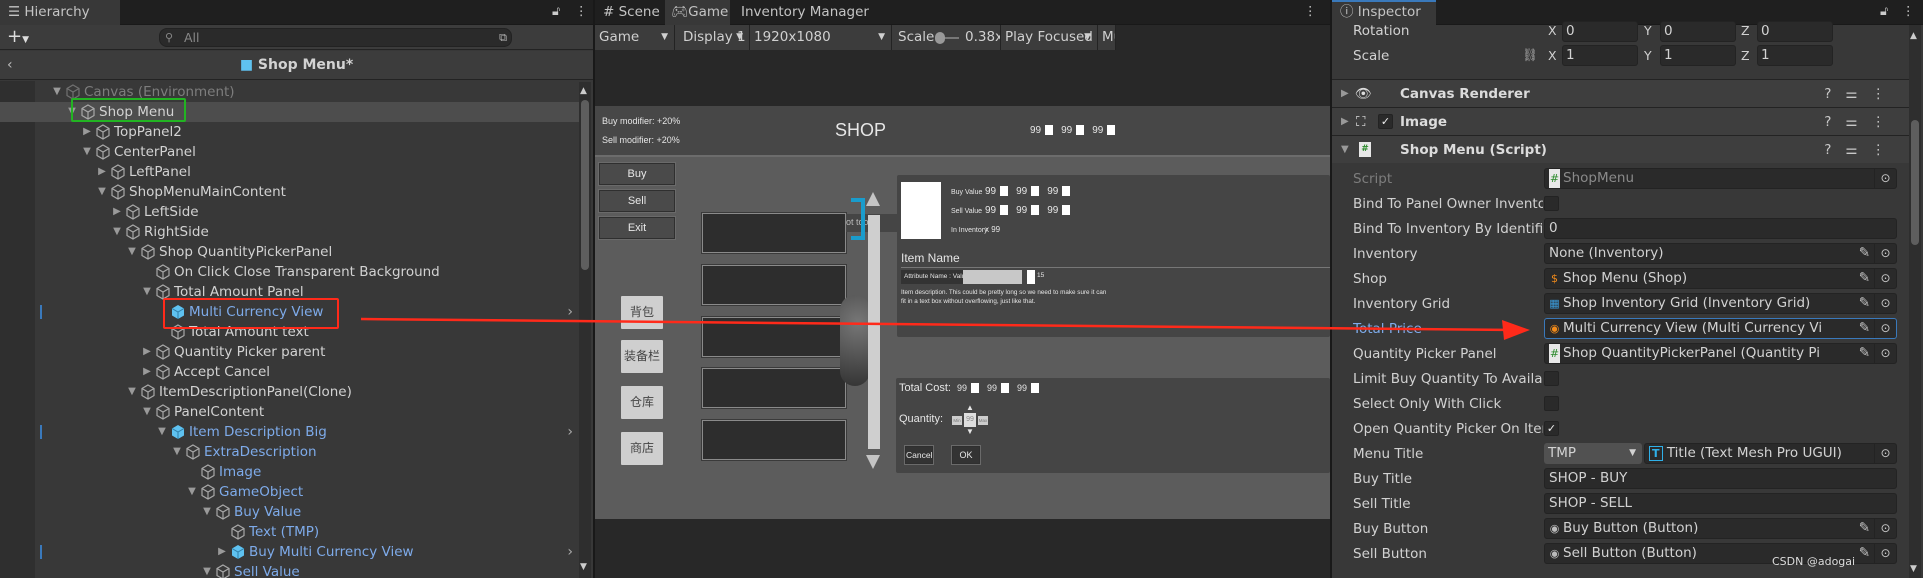 This screenshot has height=578, width=1923. I want to click on arrow-line, so click(938, 324).